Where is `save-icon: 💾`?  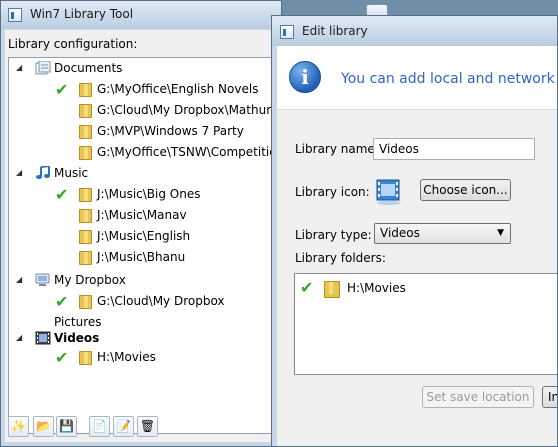 save-icon: 💾 is located at coordinates (66, 426).